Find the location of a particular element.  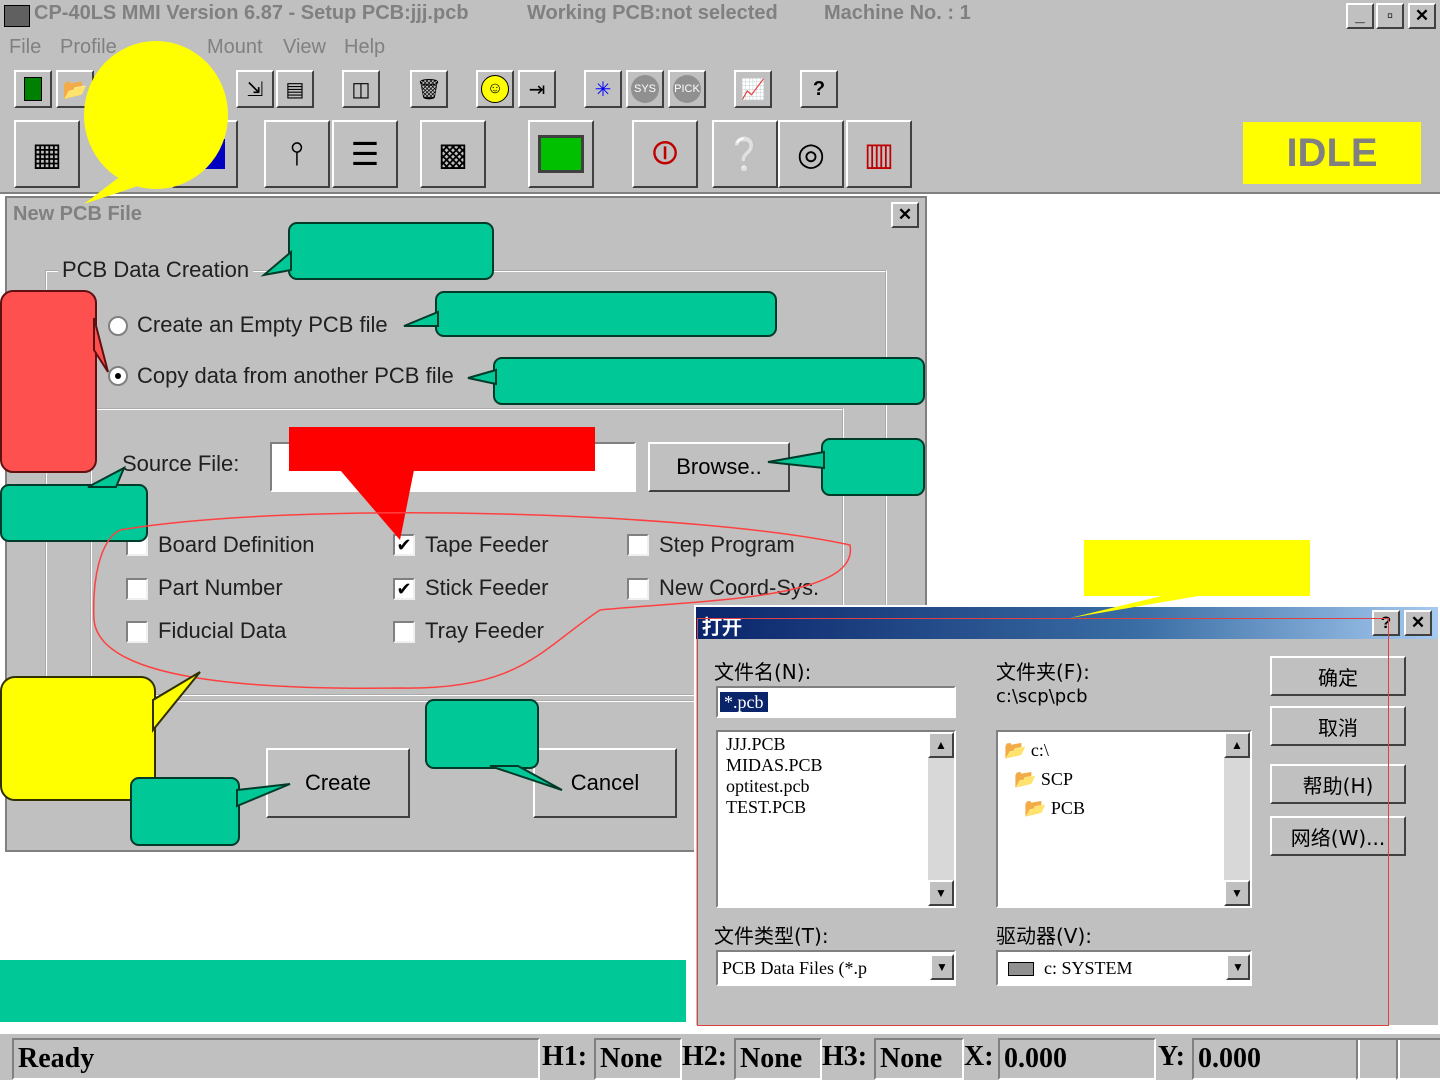

yellow-callout-open is located at coordinates (1197, 568).